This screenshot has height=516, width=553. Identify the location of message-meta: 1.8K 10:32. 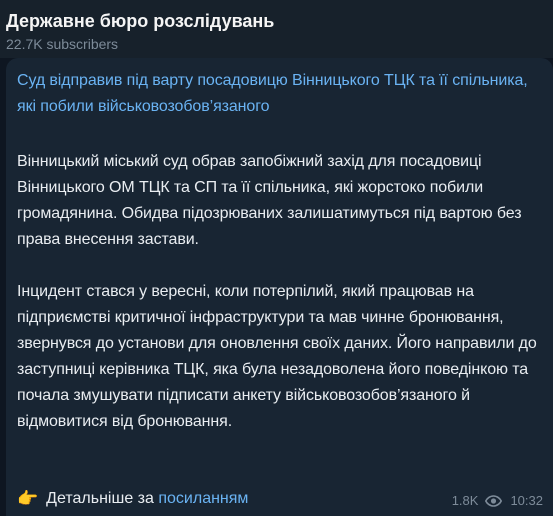
(497, 500).